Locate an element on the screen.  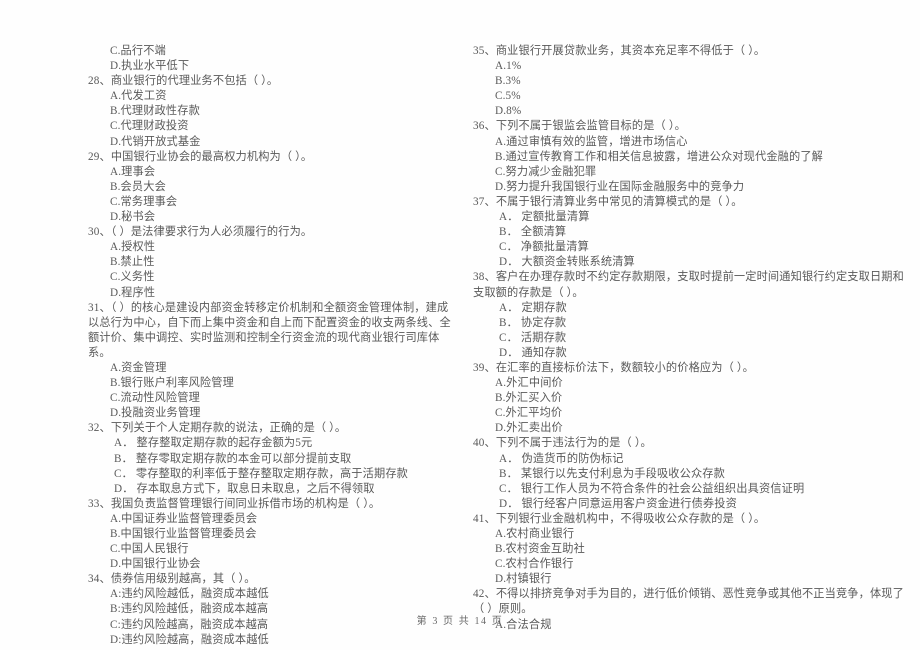
option-line: B． 某银行以先支付利息为手段吸收公众存款 is located at coordinates (612, 473).